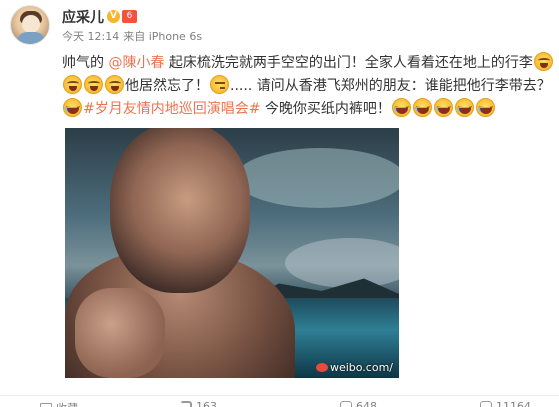 This screenshot has height=407, width=559. Describe the element at coordinates (219, 84) in the screenshot. I see `thinking-icon` at that location.